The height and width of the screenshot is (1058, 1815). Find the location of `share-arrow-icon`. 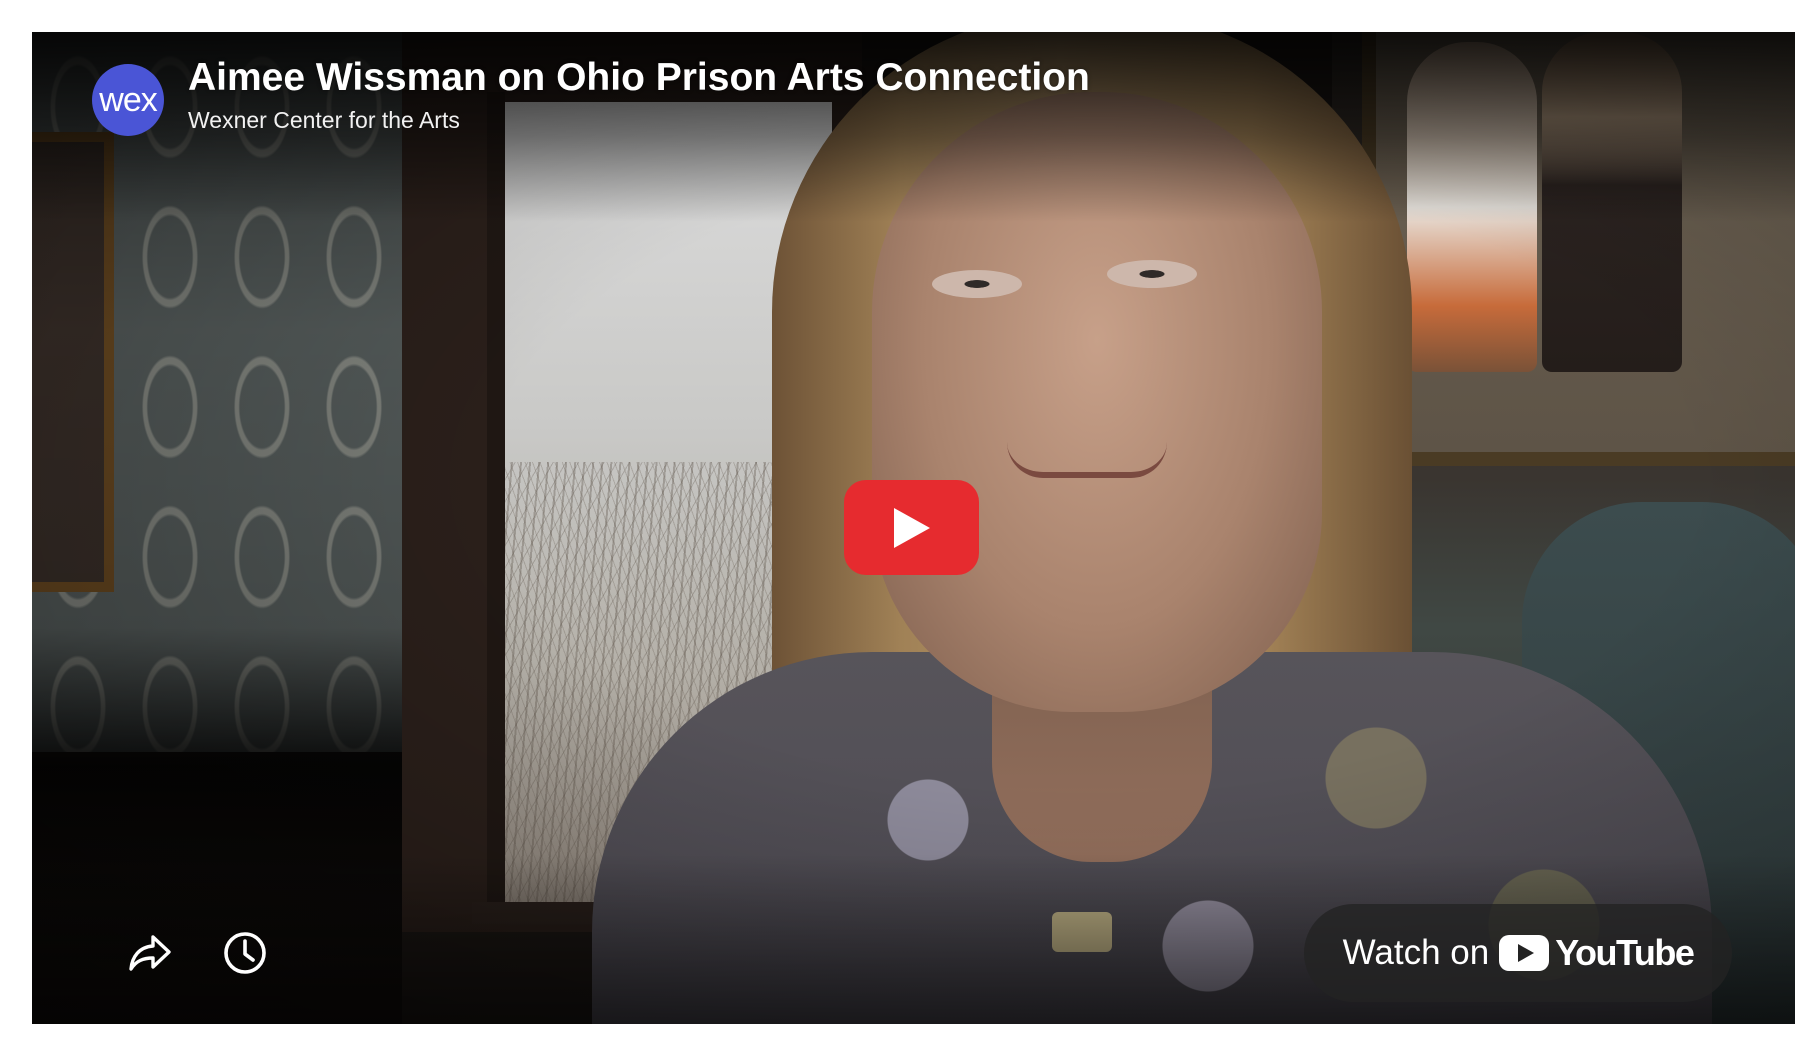

share-arrow-icon is located at coordinates (150, 953).